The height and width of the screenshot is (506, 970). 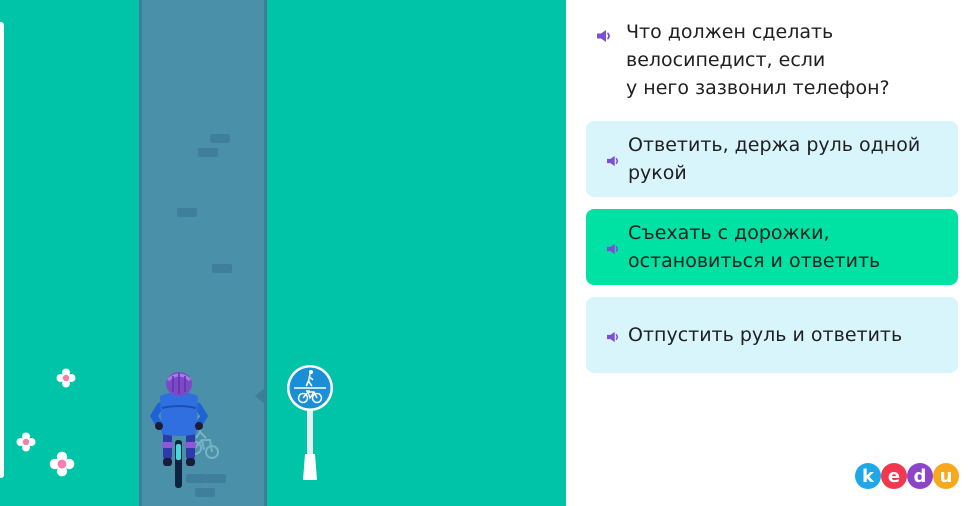 What do you see at coordinates (260, 396) in the screenshot?
I see `path-notch` at bounding box center [260, 396].